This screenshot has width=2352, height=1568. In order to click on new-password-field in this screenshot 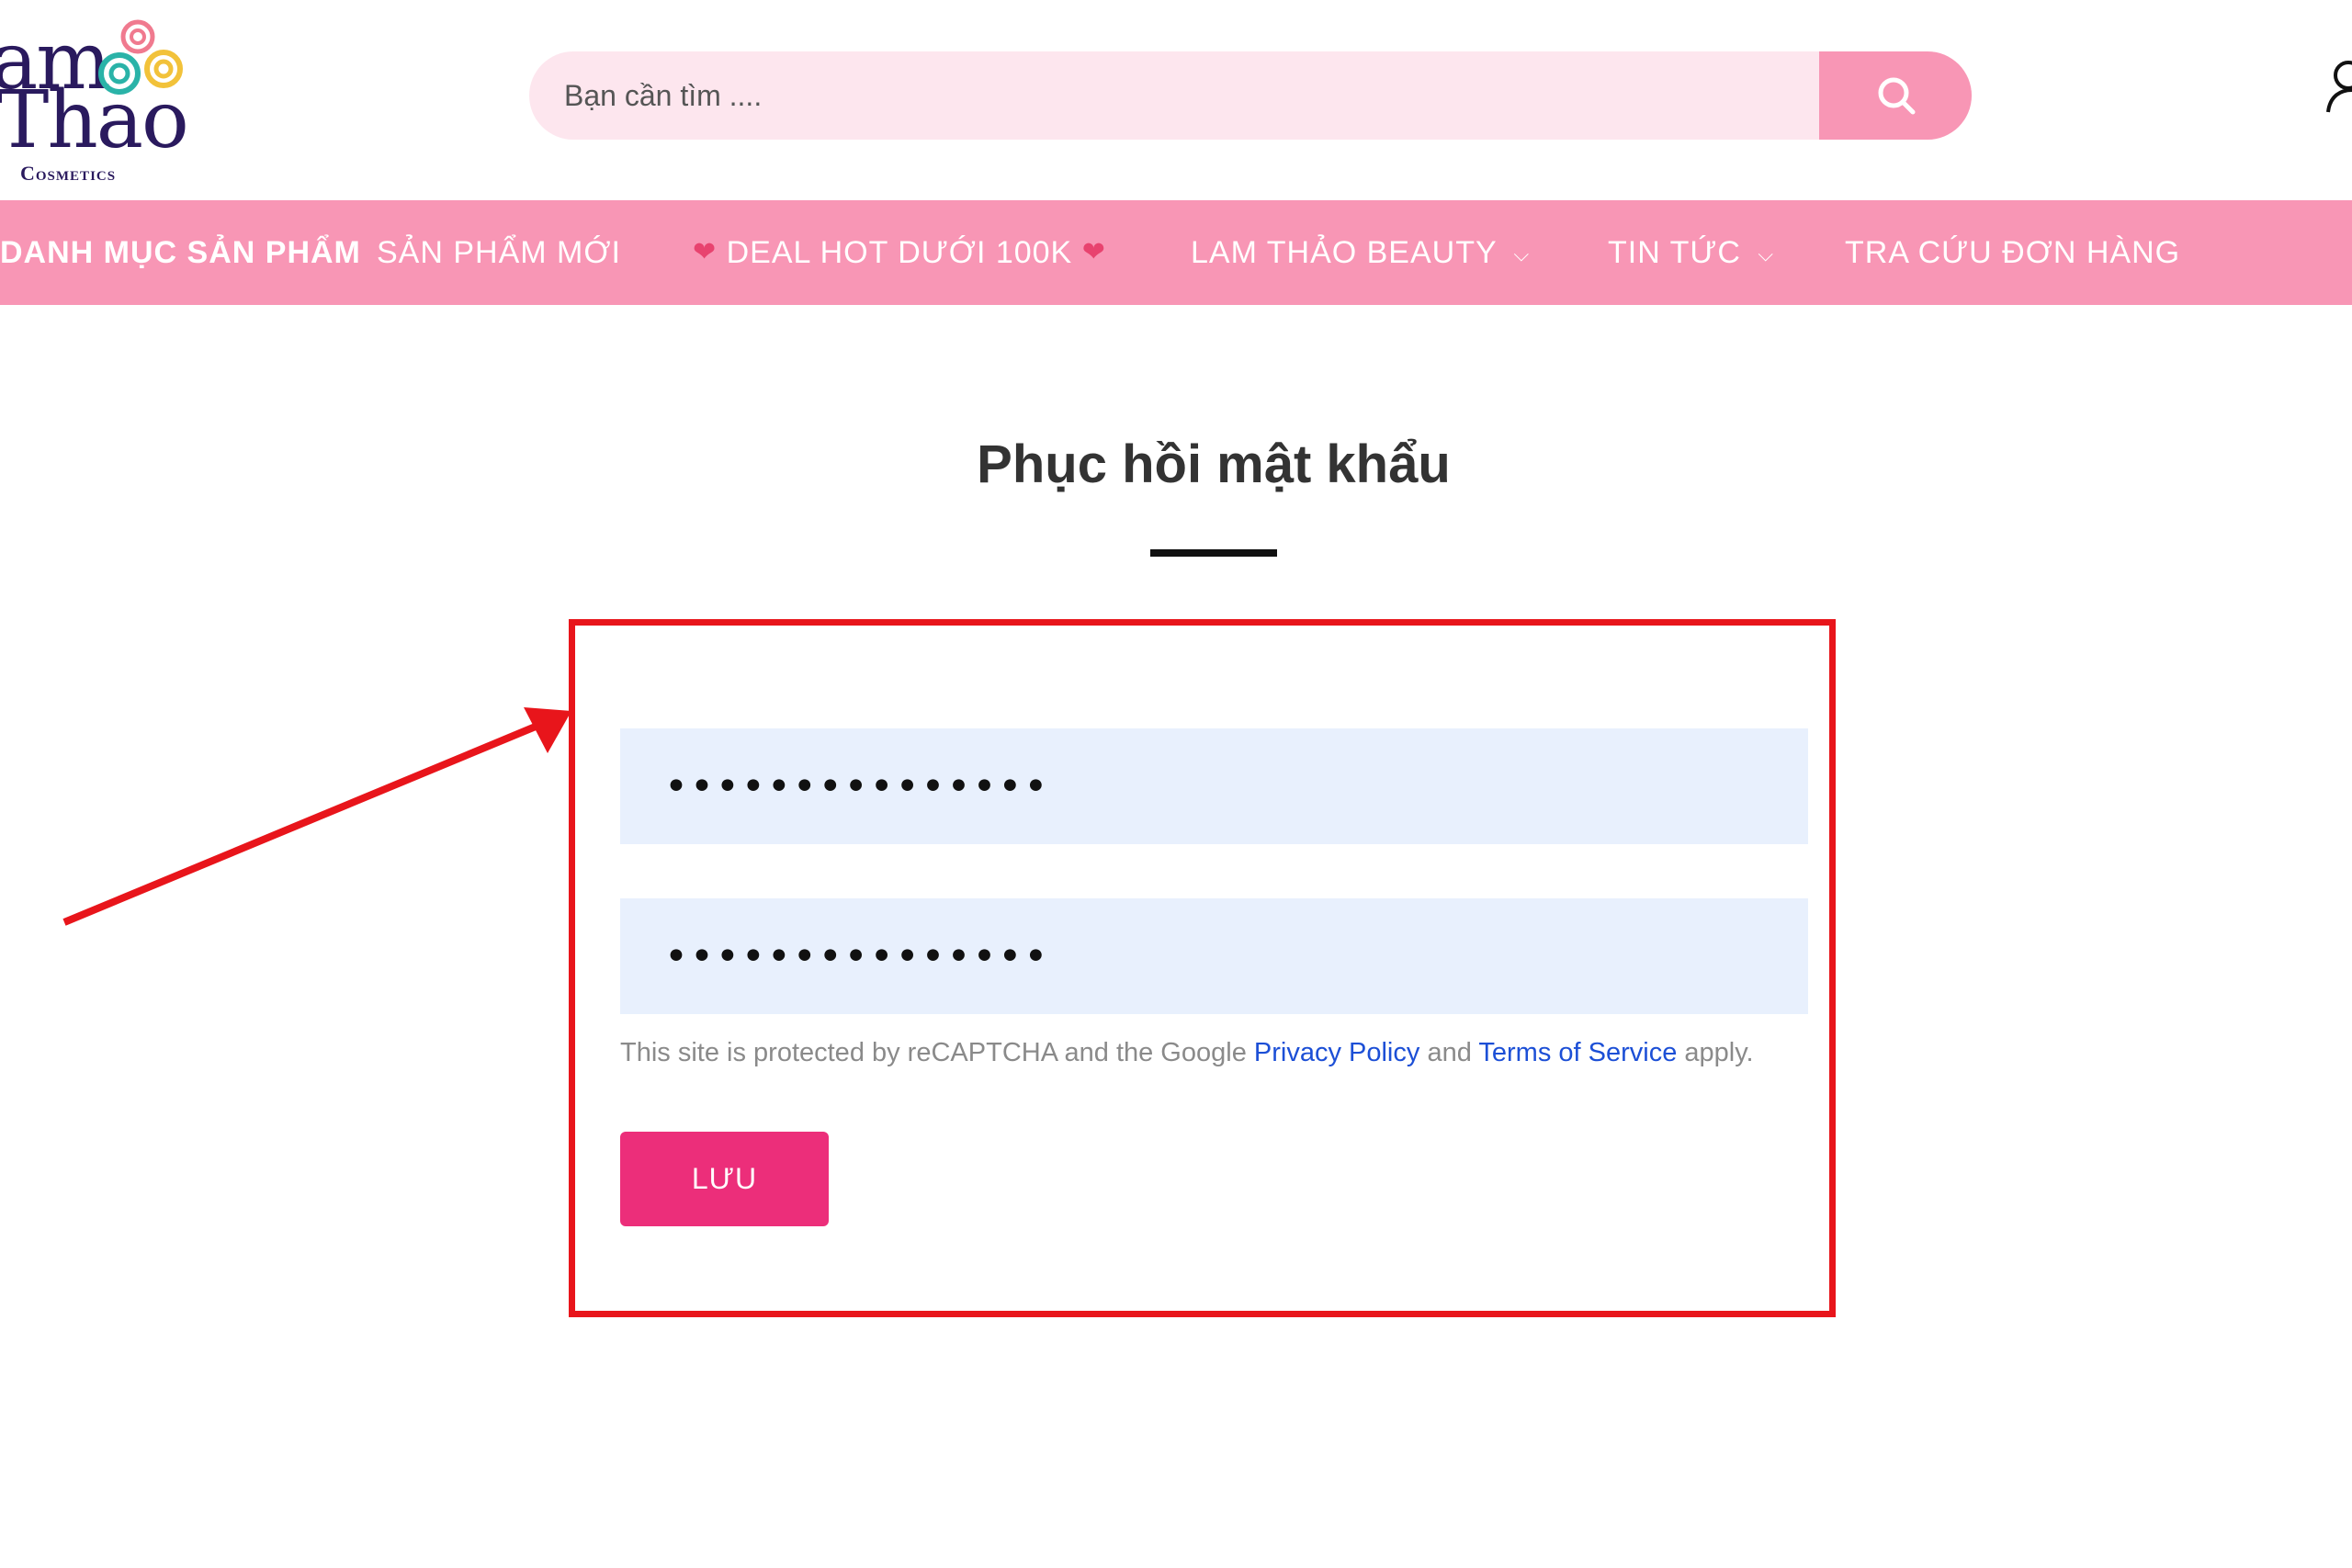, I will do `click(1214, 786)`.